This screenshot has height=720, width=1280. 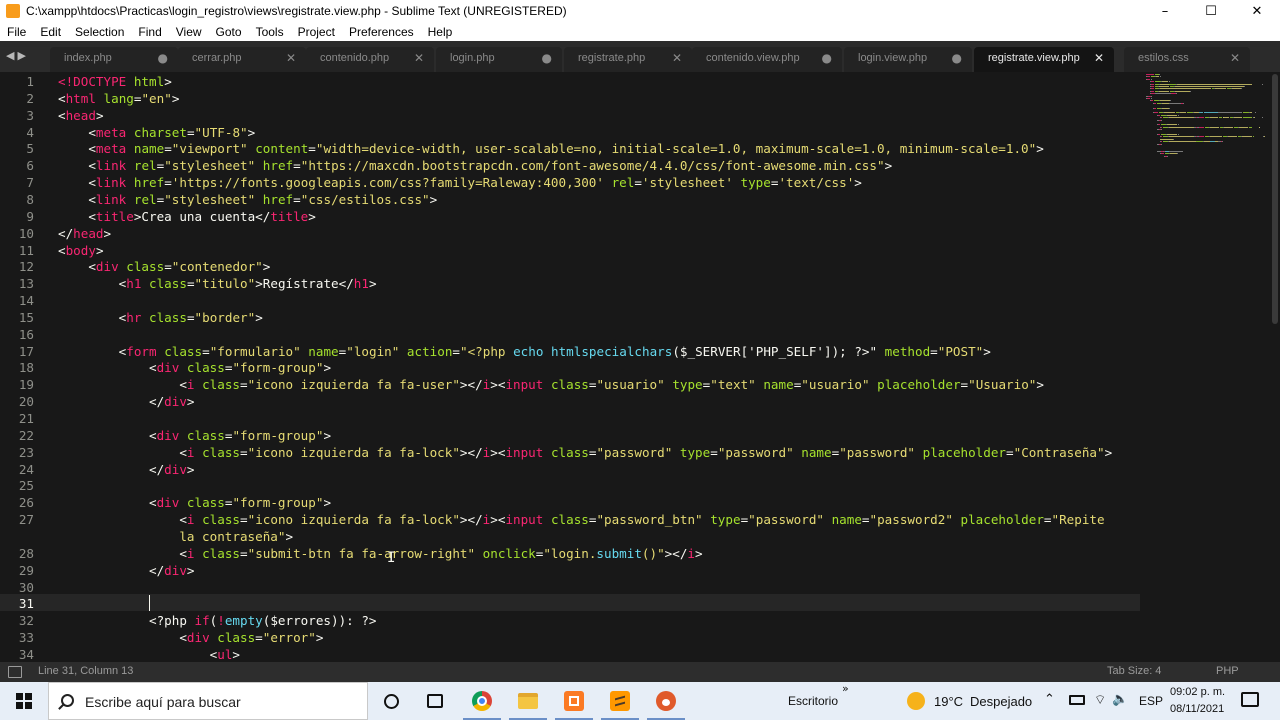 What do you see at coordinates (217, 283) in the screenshot?
I see `code-line: <h1 class="titulo">Regístrate</h1>` at bounding box center [217, 283].